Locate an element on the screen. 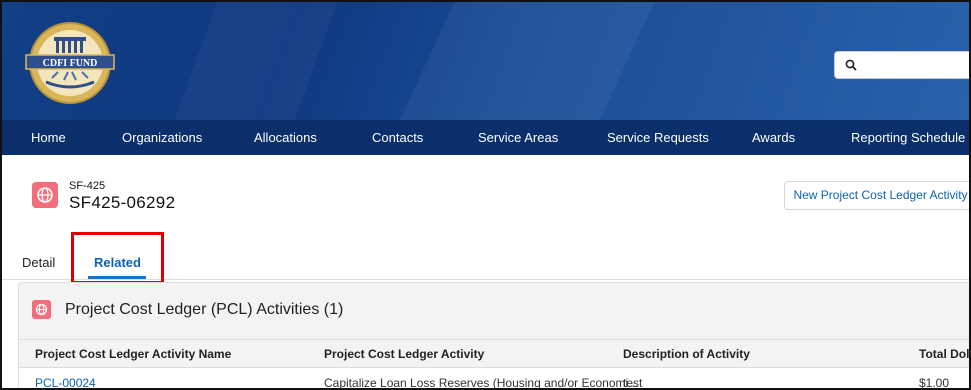 Image resolution: width=971 pixels, height=390 pixels. tab-detail: Detail is located at coordinates (38, 262).